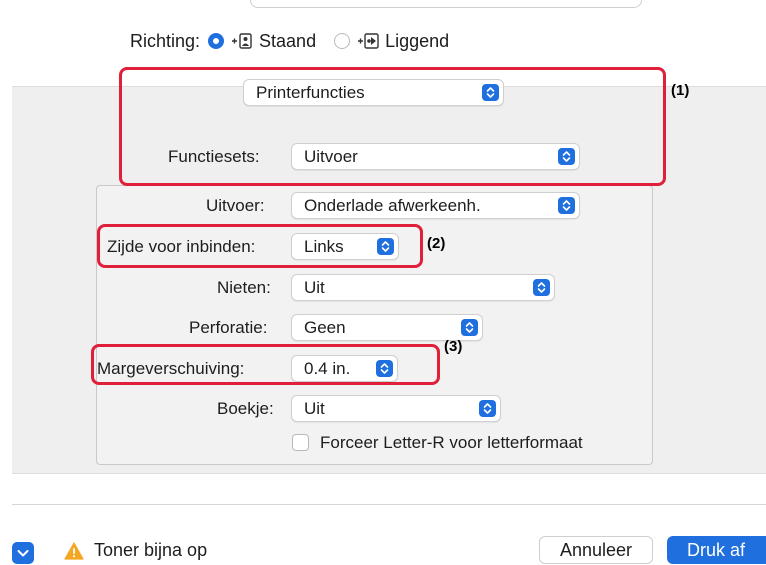 The image size is (766, 565). Describe the element at coordinates (423, 287) in the screenshot. I see `staple-popup: Uit` at that location.